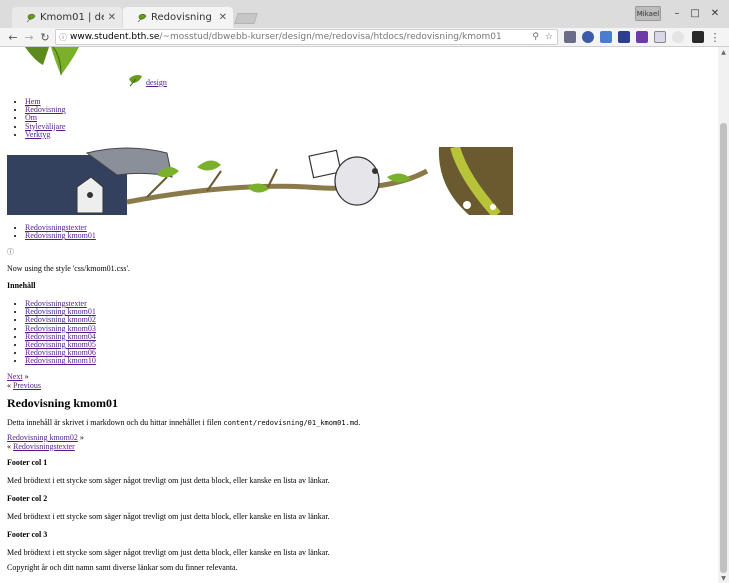 The height and width of the screenshot is (583, 729). I want to click on browser-tab-kmom01: Kmom01 | design ✕, so click(67, 17).